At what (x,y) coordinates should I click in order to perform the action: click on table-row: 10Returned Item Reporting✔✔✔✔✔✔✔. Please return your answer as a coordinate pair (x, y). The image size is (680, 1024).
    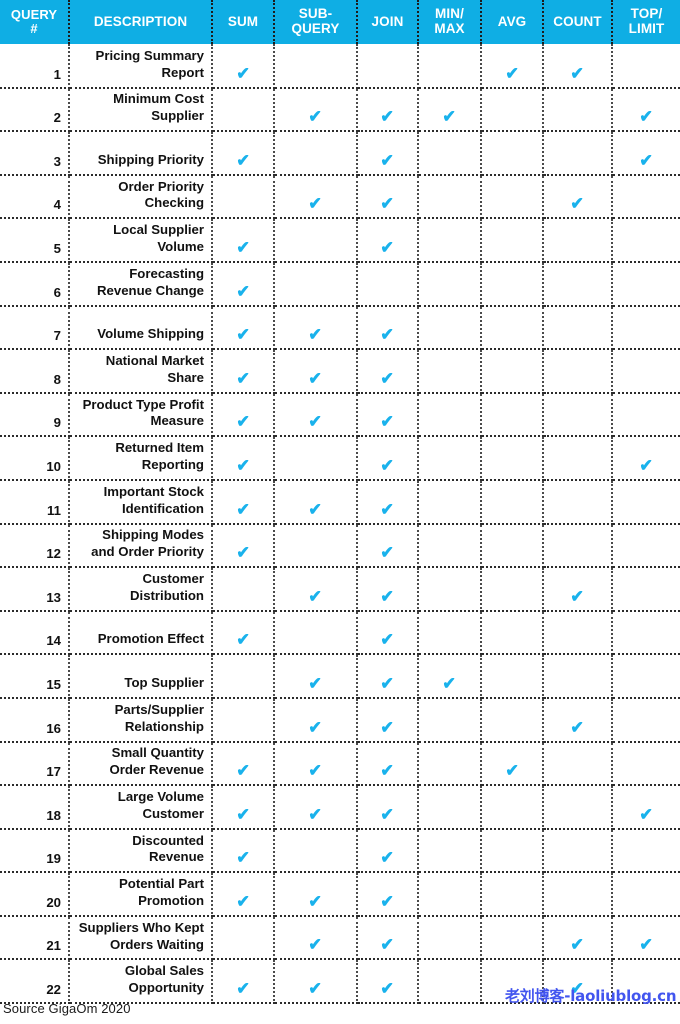
    Looking at the image, I should click on (340, 458).